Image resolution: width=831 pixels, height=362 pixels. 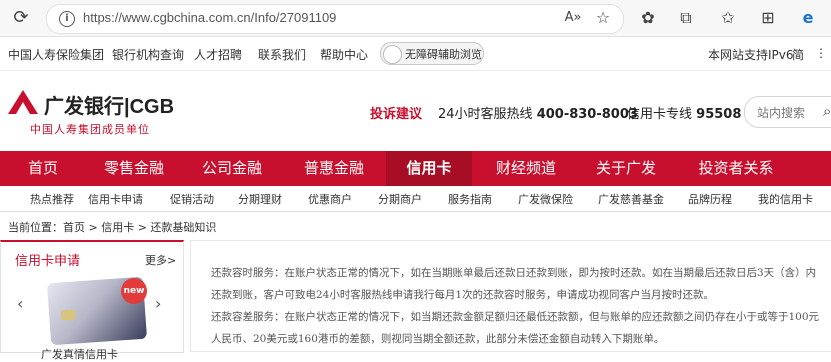 I want to click on chevron-left-icon: ‹, so click(x=20, y=303).